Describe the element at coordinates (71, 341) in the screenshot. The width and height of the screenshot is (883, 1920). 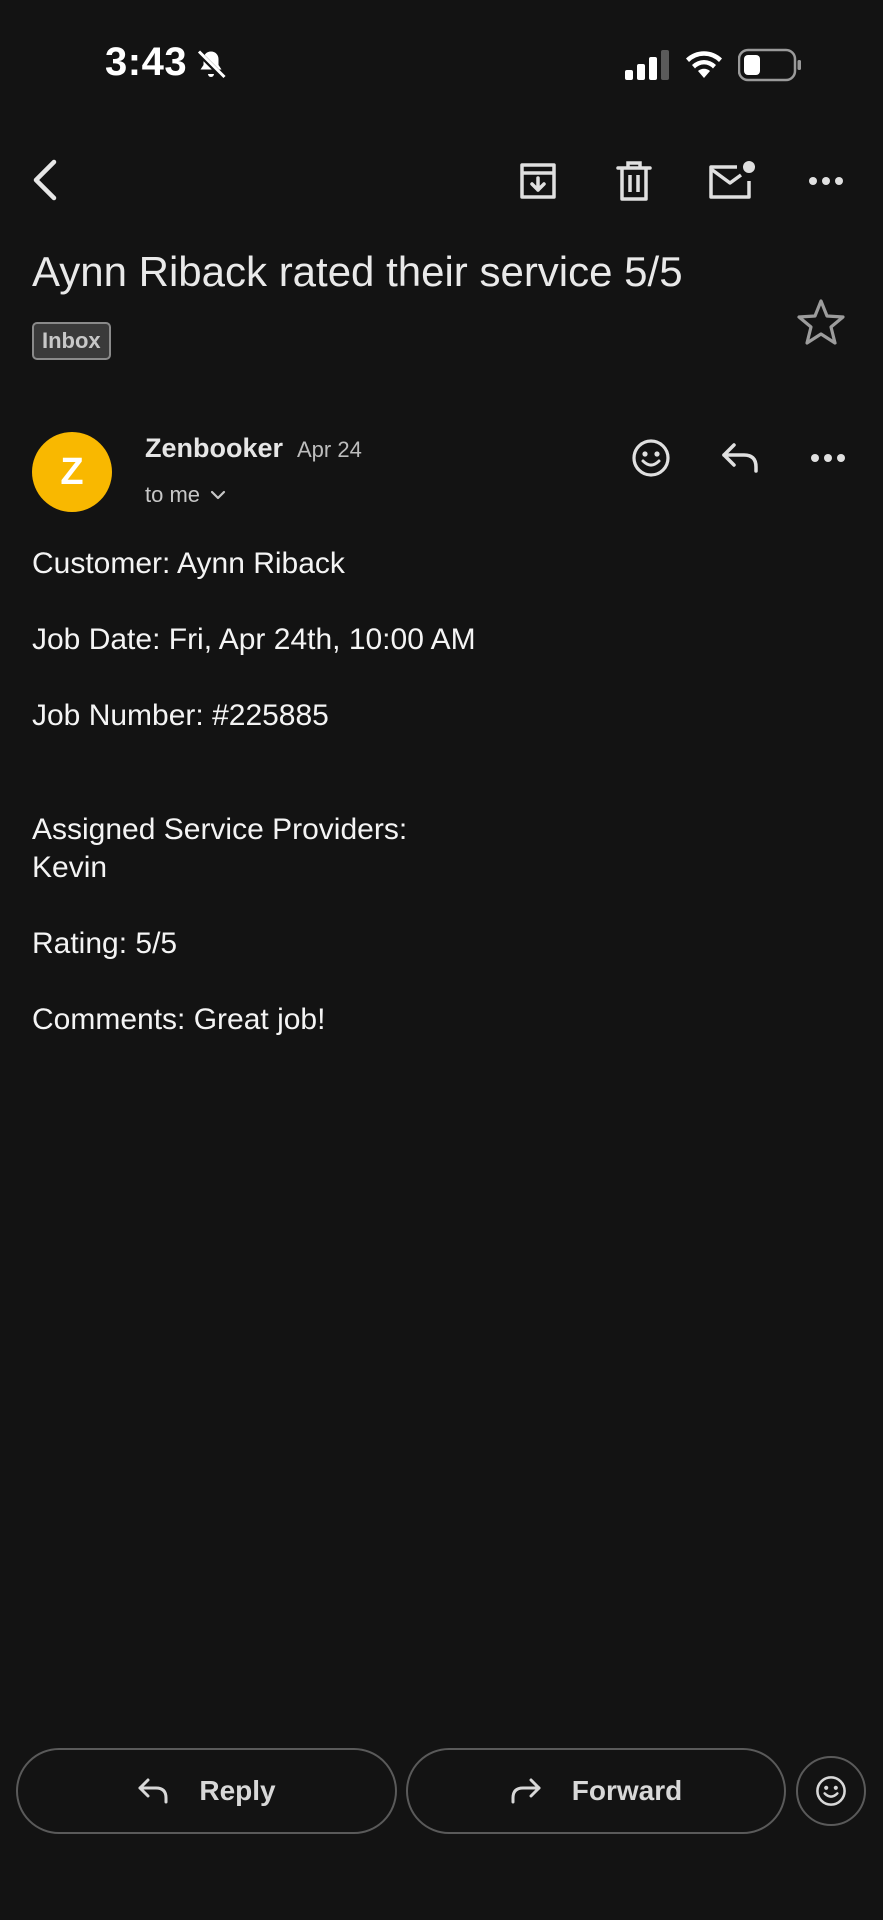
I see `inbox-label-chip: Inbox` at that location.